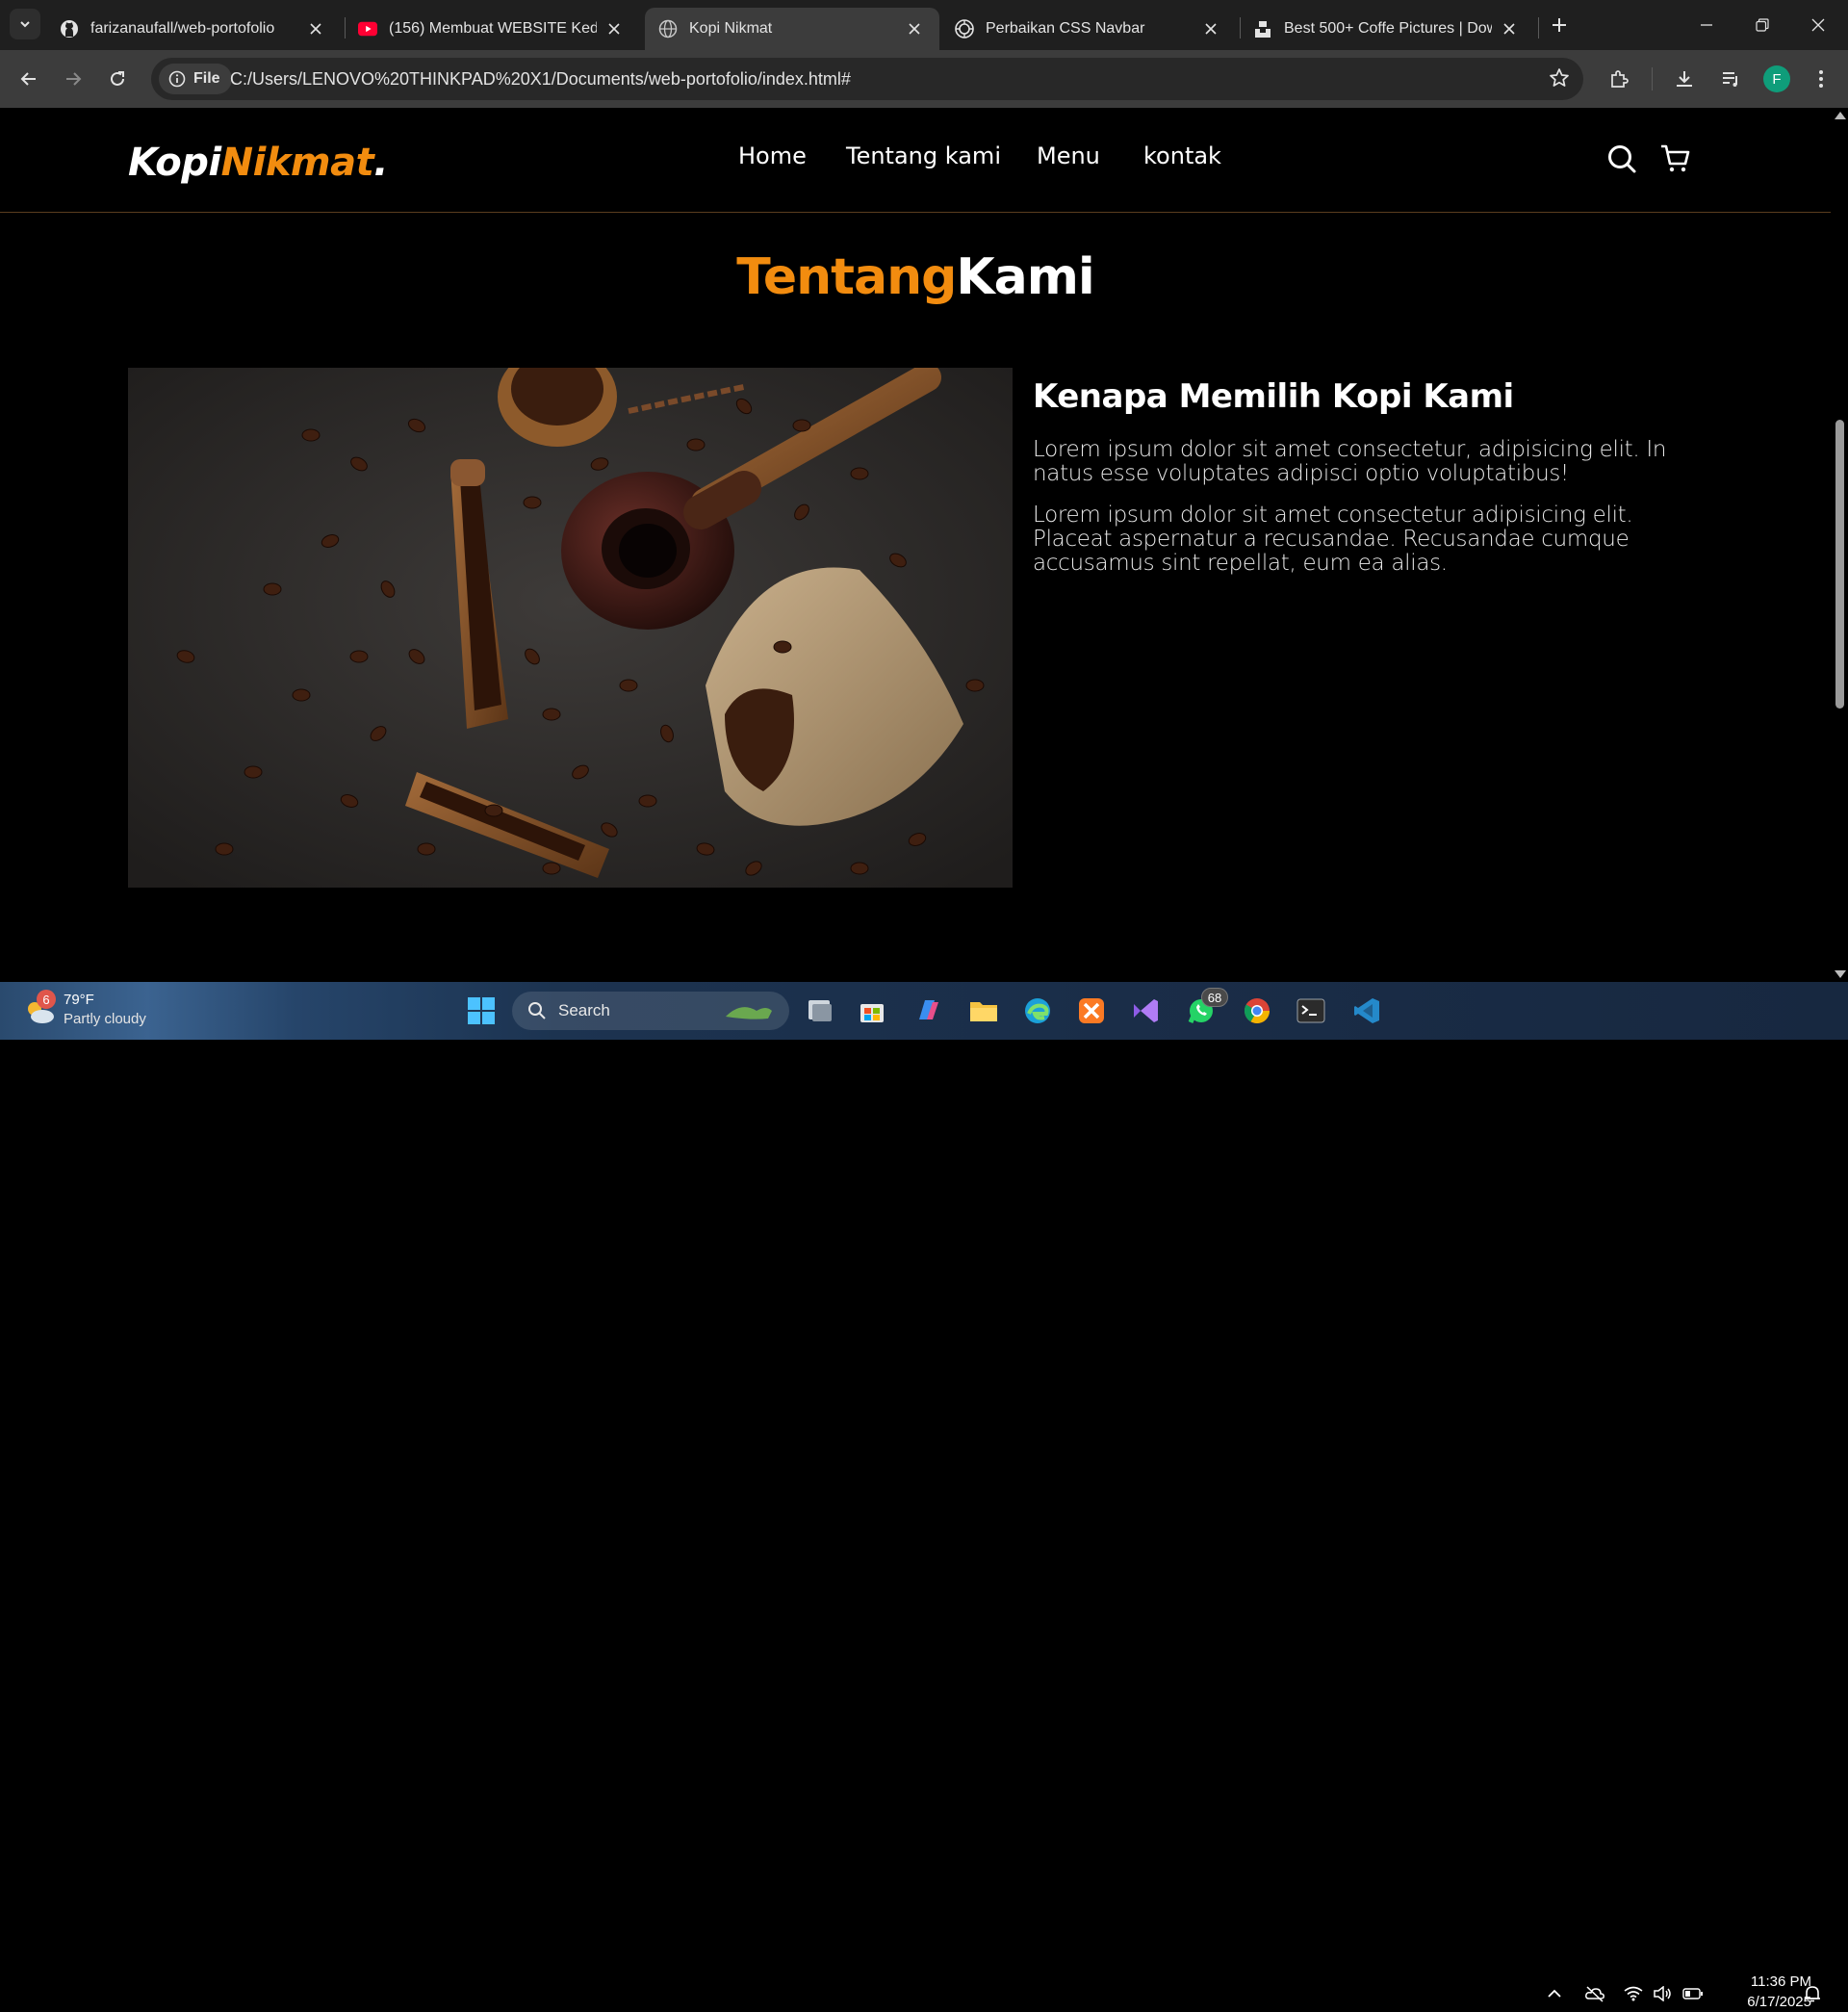 The width and height of the screenshot is (1848, 2012). I want to click on notifications-bell-icon, so click(1812, 1994).